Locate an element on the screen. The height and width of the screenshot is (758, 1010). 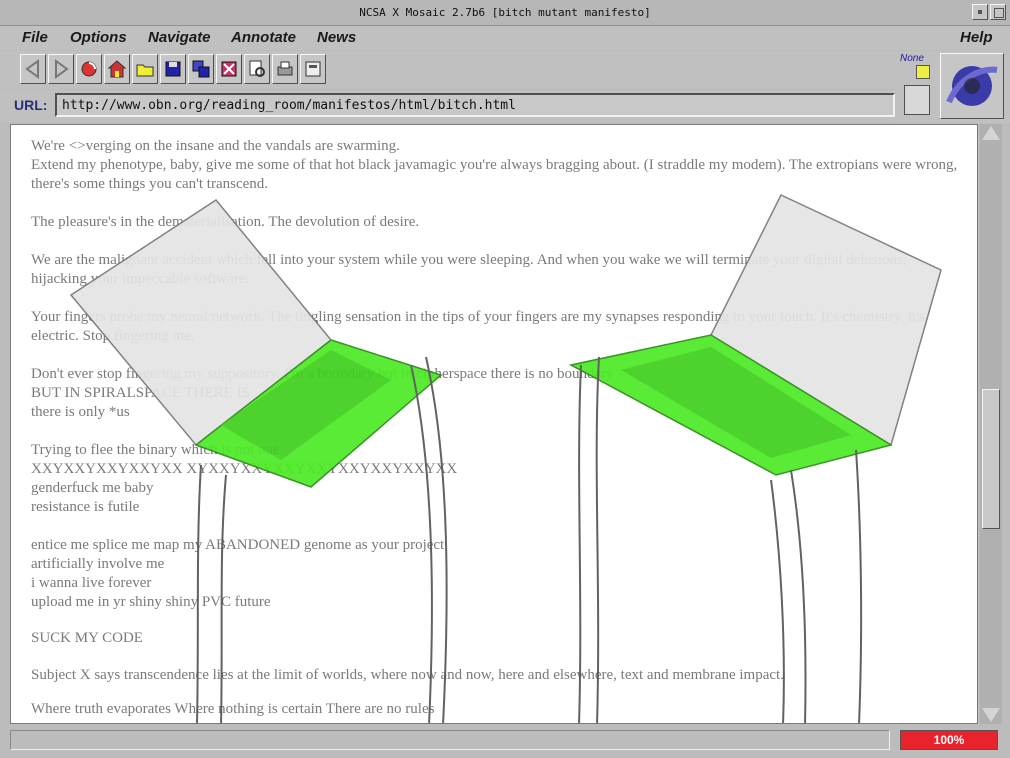
forward-button is located at coordinates (61, 69).